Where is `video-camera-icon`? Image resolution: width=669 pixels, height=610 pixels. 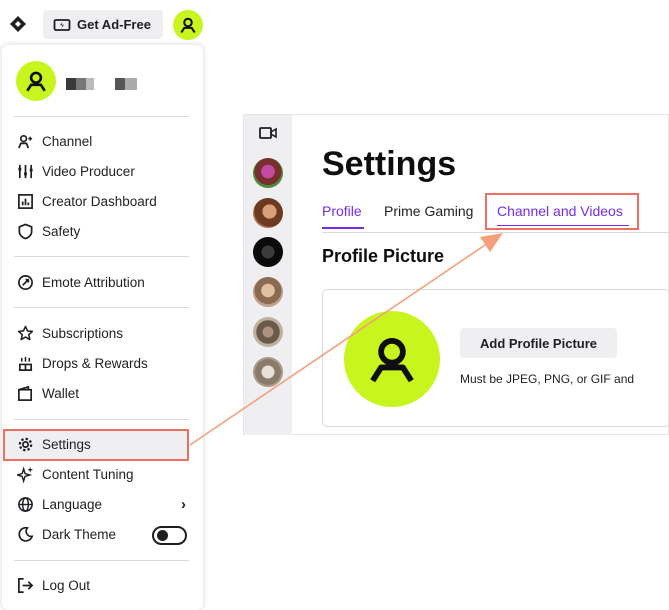
video-camera-icon is located at coordinates (268, 133).